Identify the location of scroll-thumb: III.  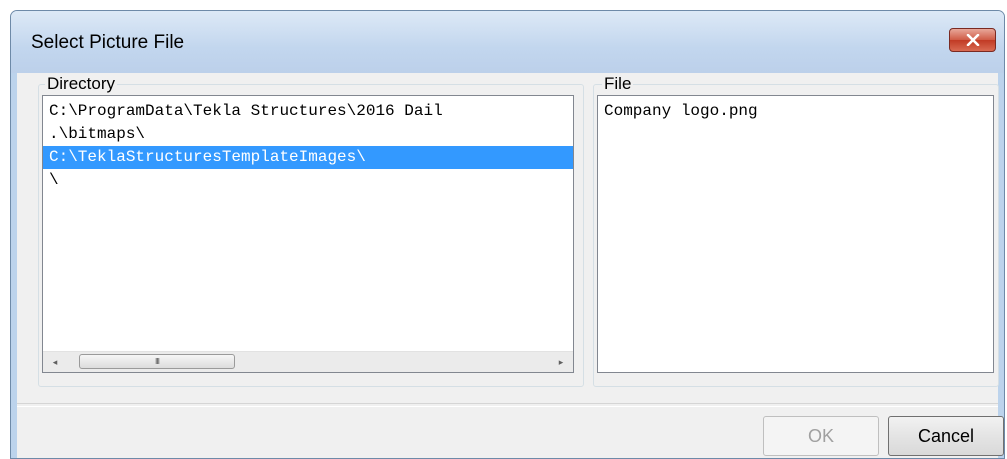
(157, 361).